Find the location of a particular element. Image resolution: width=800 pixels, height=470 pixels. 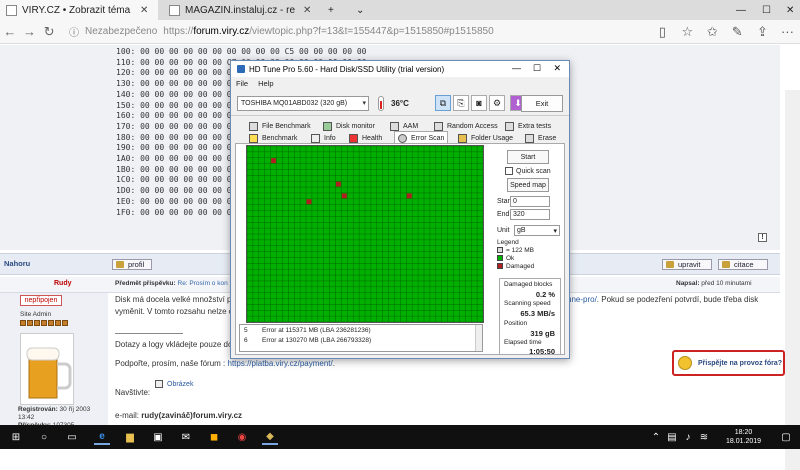

magnifier-icon is located at coordinates (402, 138).